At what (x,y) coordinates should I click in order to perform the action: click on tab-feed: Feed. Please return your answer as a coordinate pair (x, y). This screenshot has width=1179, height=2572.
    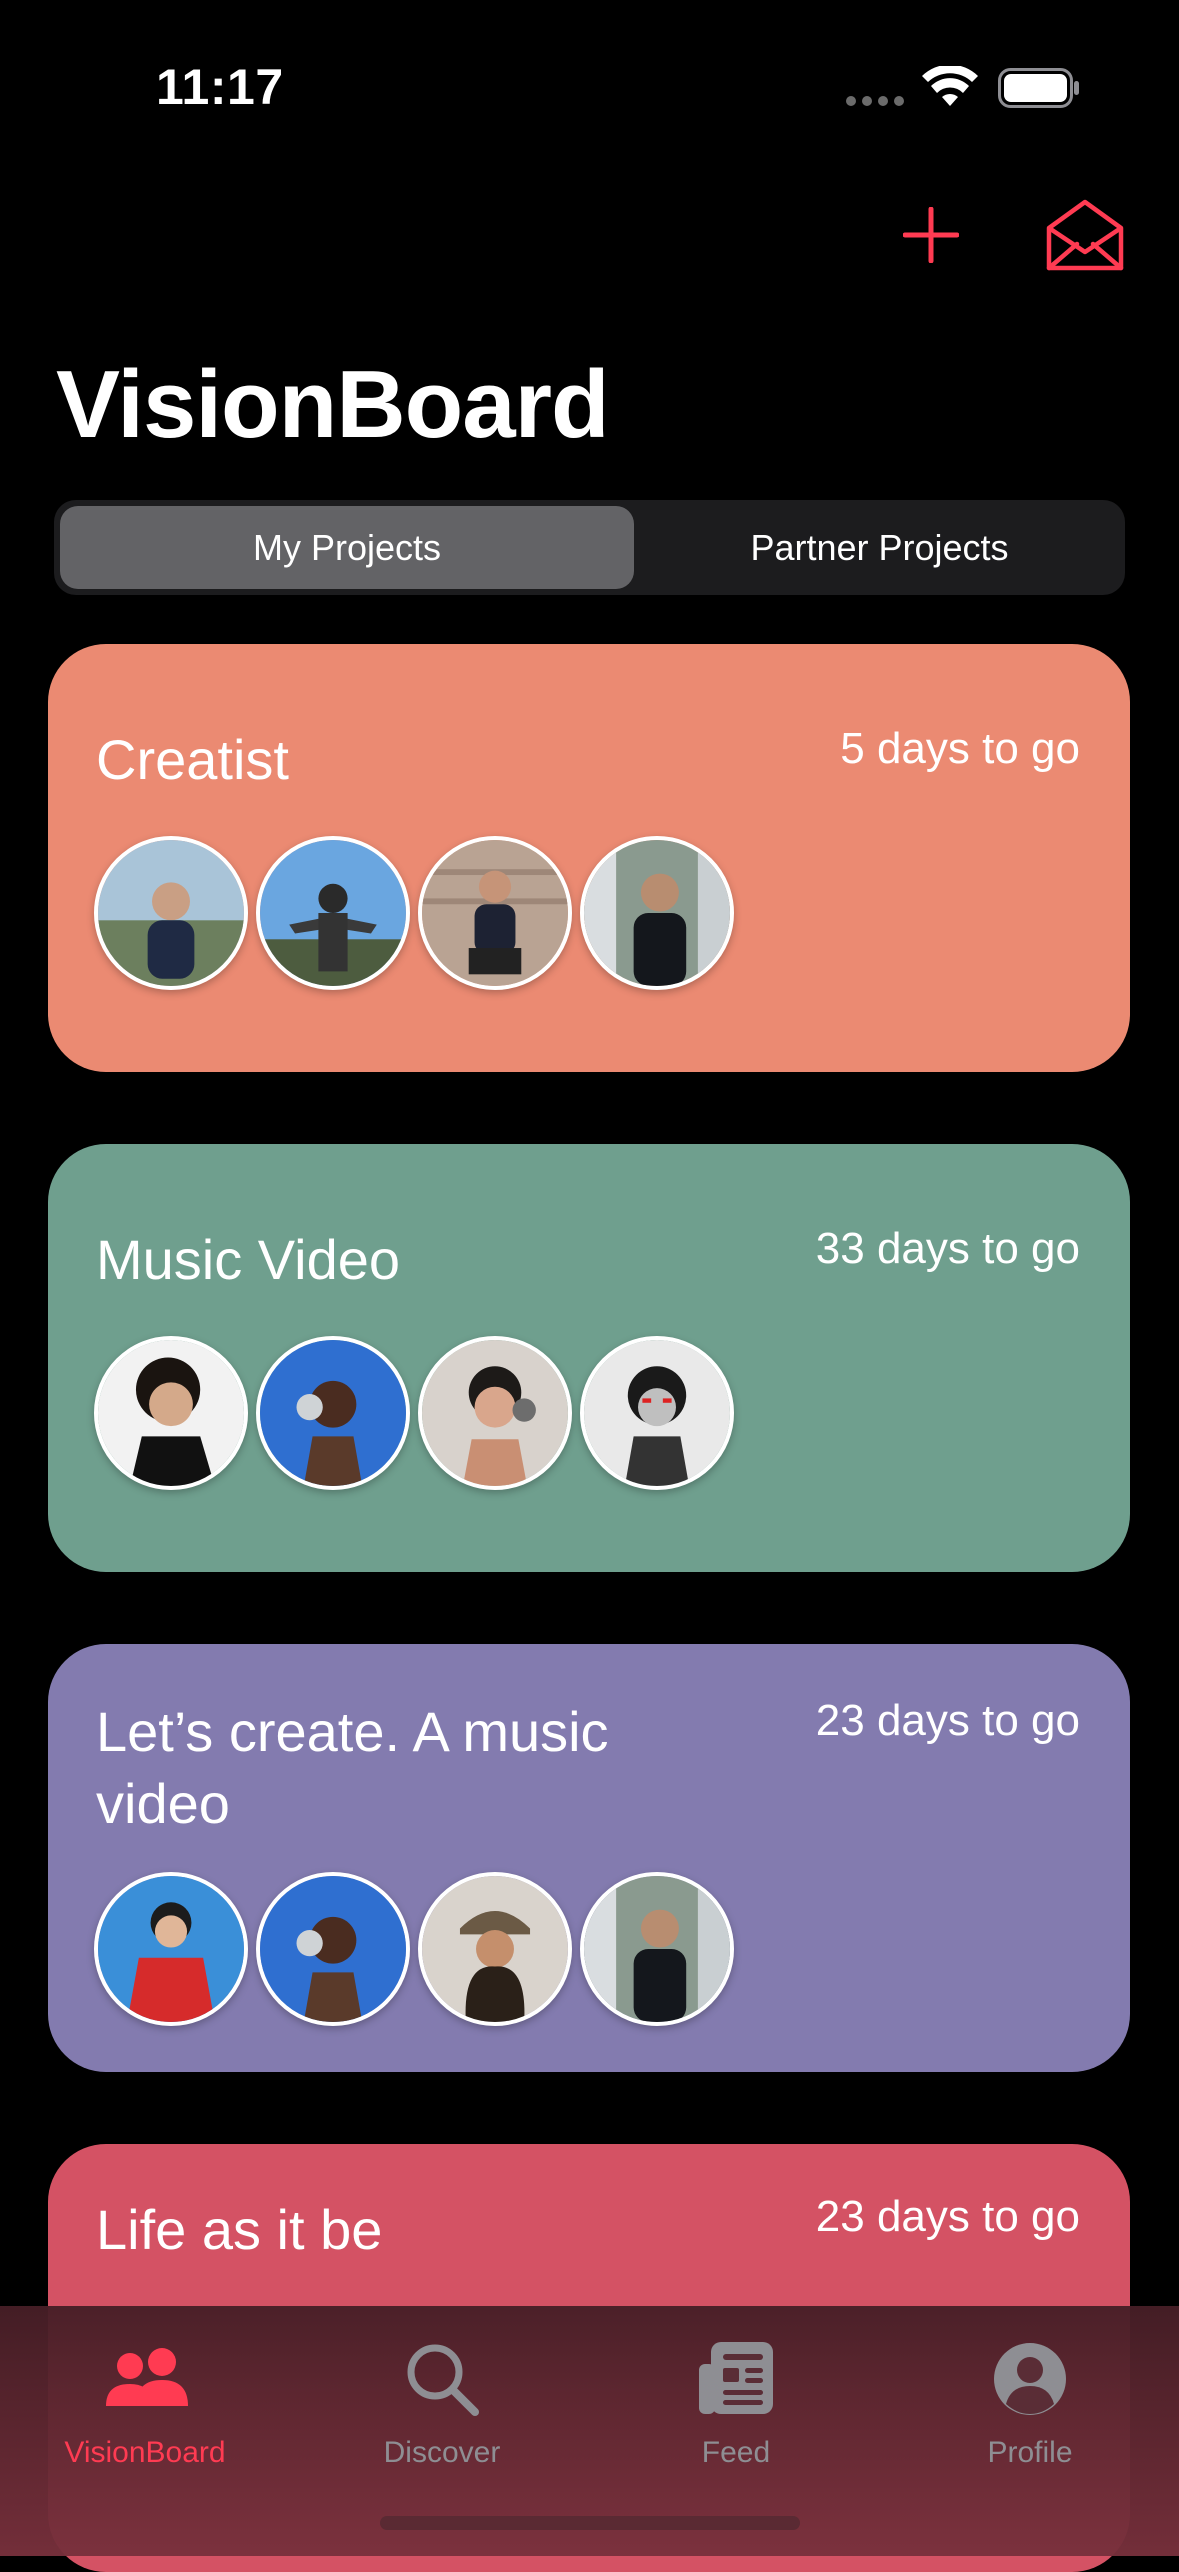
    Looking at the image, I should click on (736, 2411).